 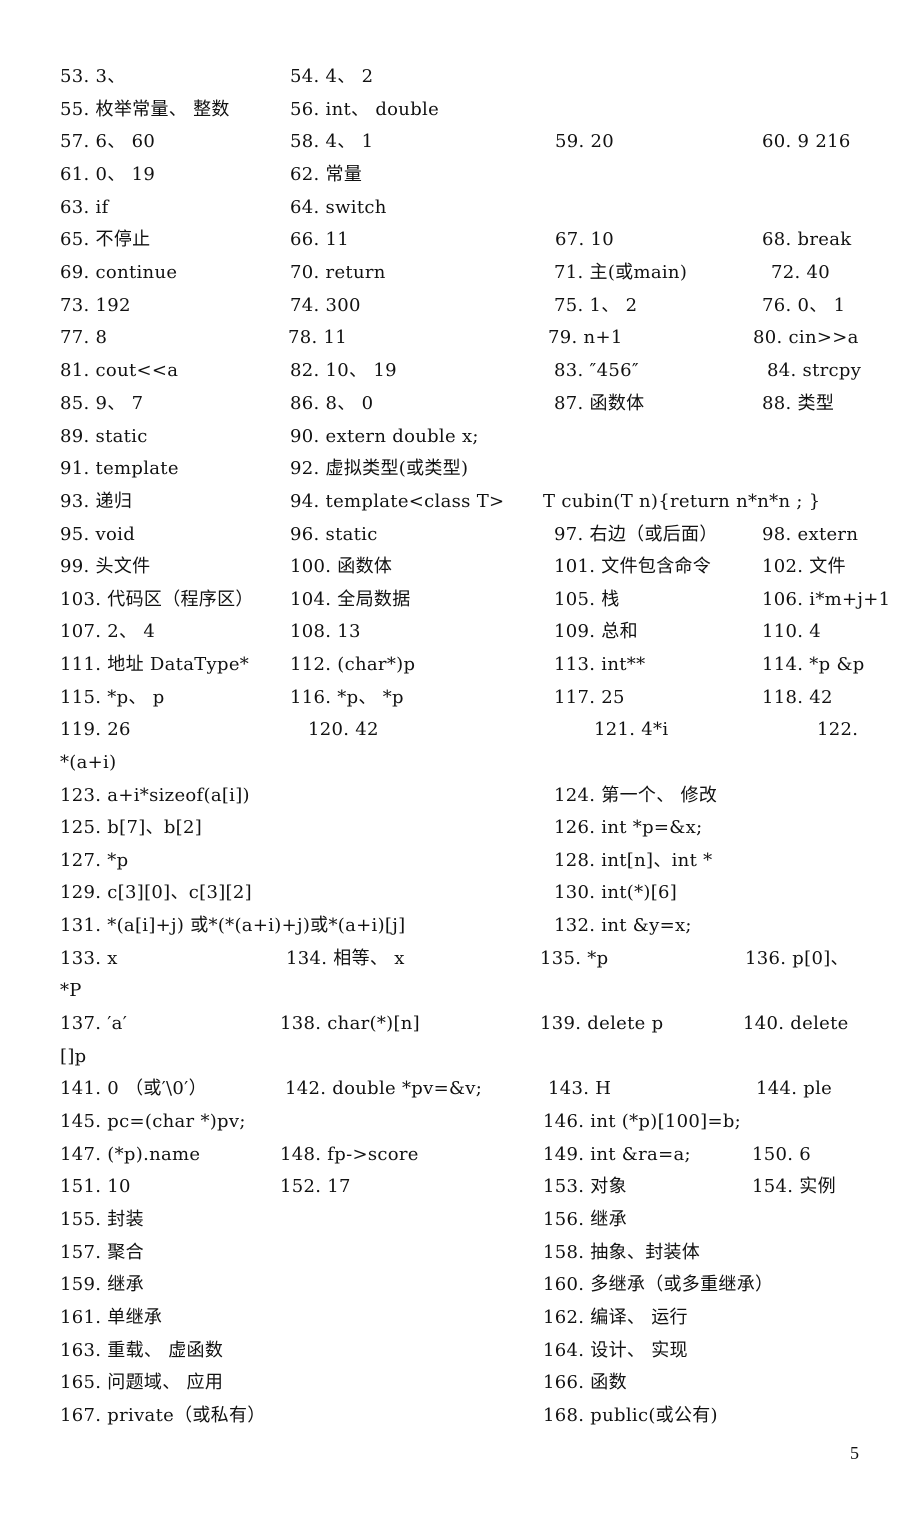 I want to click on answer-item: 91. template, so click(x=119, y=468).